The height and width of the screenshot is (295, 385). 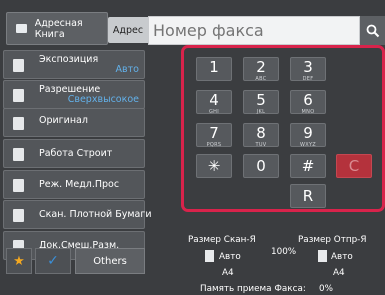 What do you see at coordinates (69, 59) in the screenshot?
I see `setting-name: Экспозиция` at bounding box center [69, 59].